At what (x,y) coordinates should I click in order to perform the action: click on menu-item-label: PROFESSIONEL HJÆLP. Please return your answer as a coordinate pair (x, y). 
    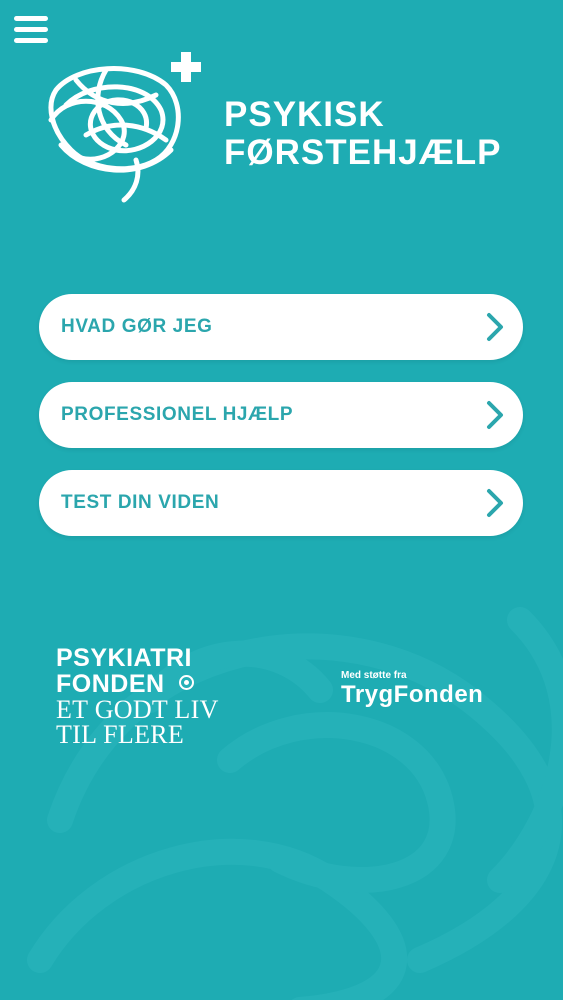
    Looking at the image, I should click on (177, 414).